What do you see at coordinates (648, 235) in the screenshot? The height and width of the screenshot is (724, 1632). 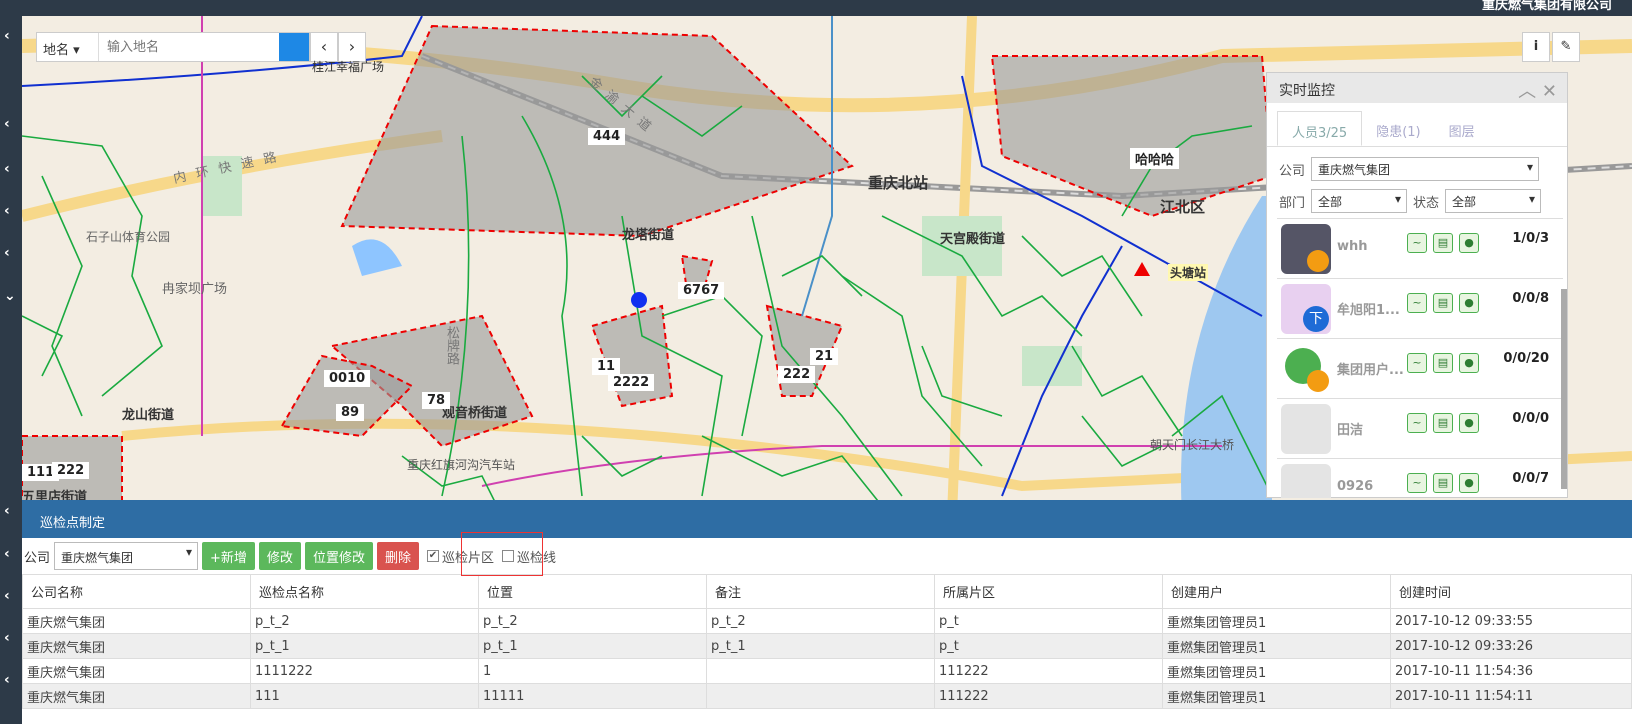 I see `map-label: 龙塔街道` at bounding box center [648, 235].